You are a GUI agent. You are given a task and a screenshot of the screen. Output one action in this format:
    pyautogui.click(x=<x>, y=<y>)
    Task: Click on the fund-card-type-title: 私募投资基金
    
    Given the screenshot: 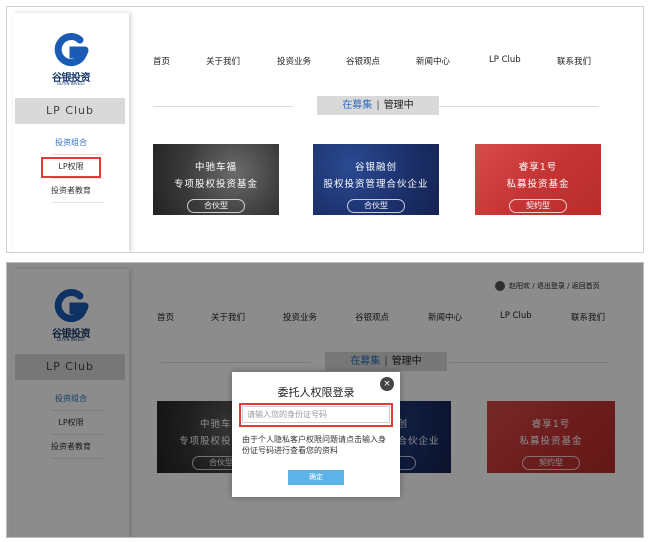 What is the action you would take?
    pyautogui.click(x=538, y=184)
    